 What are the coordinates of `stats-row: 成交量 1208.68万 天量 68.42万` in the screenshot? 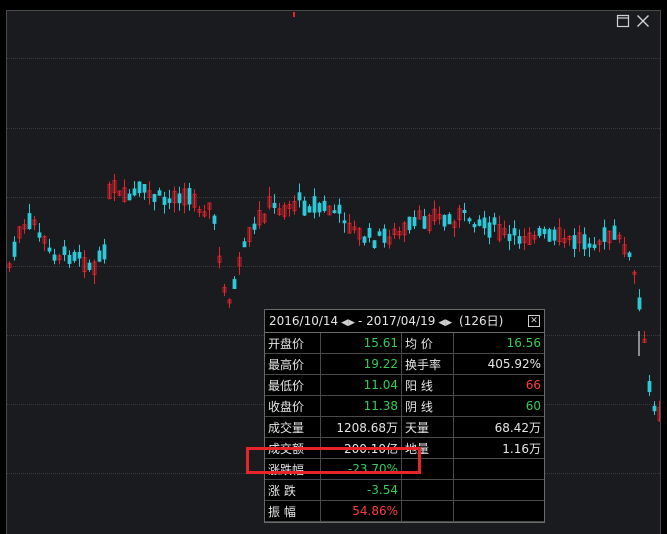 It's located at (404, 427).